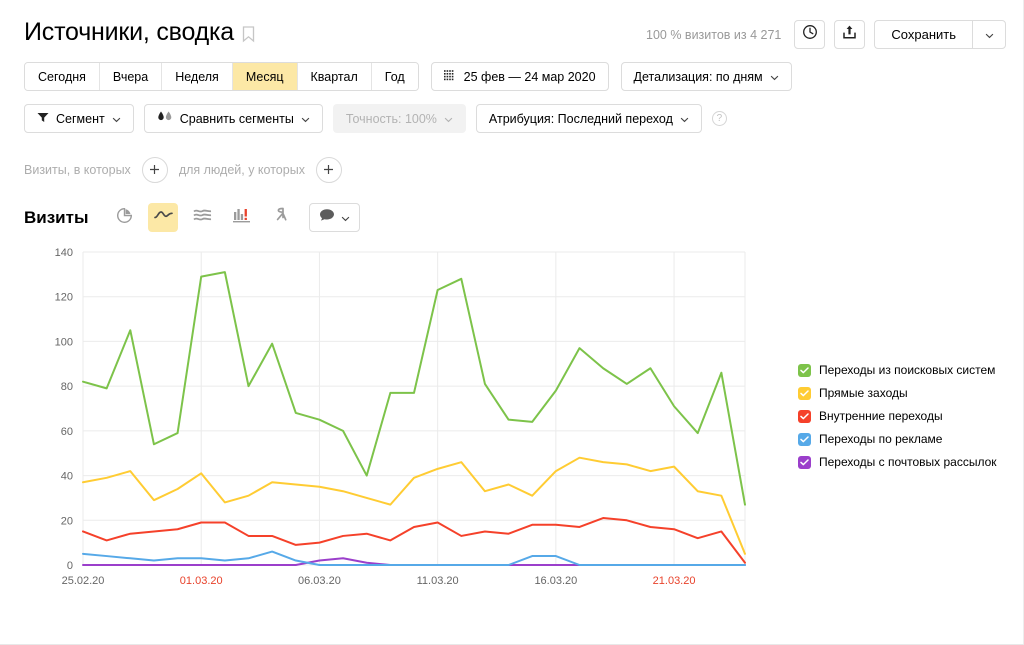 The width and height of the screenshot is (1024, 645). Describe the element at coordinates (907, 370) in the screenshot. I see `legend-label-search: Переходы из поисковых систем` at that location.